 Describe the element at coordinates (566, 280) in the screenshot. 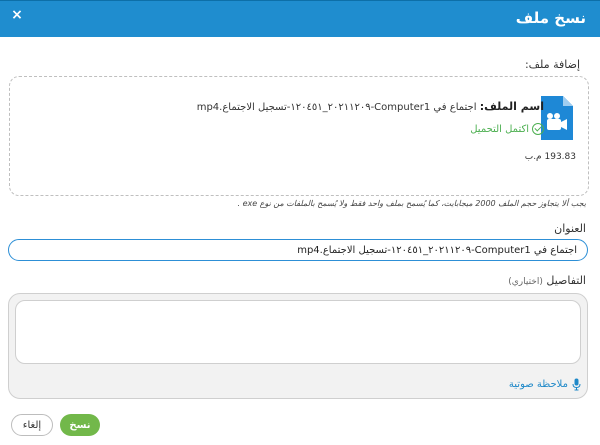

I see `details-label-text: التفاصيل` at that location.